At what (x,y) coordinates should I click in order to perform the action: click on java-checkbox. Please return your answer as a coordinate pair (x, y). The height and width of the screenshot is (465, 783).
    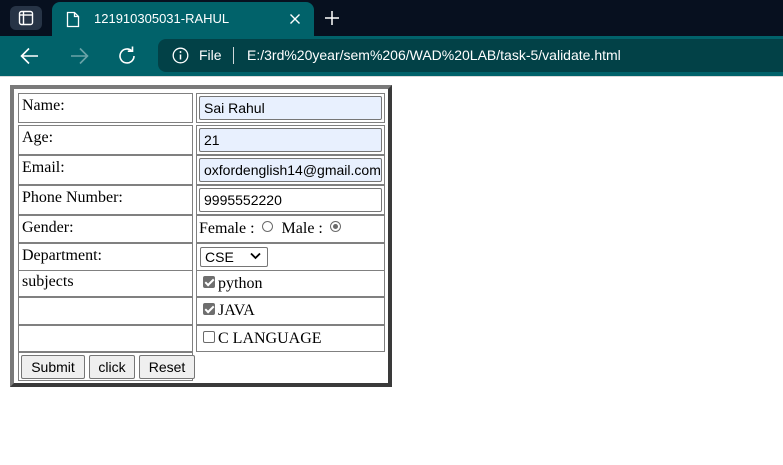
    Looking at the image, I should click on (209, 309).